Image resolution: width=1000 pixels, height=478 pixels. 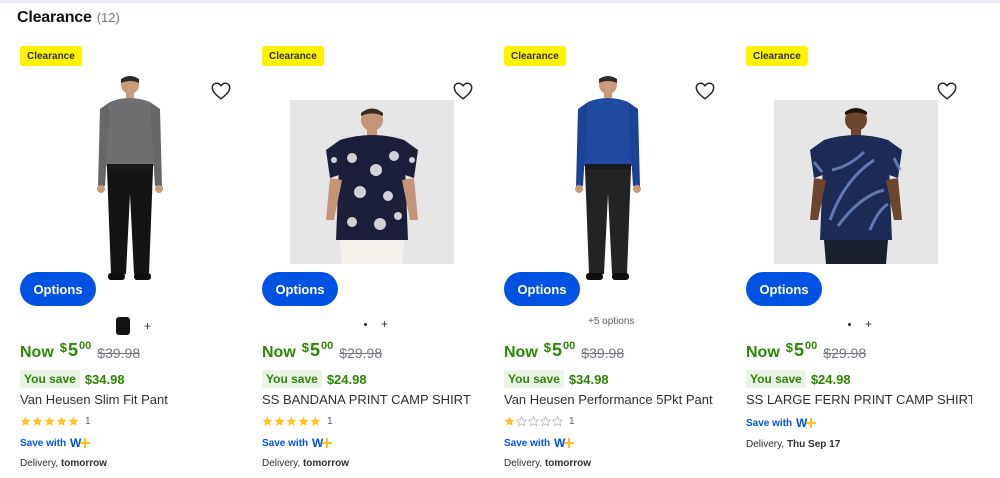 I want to click on save-amount: $24.98, so click(x=830, y=379).